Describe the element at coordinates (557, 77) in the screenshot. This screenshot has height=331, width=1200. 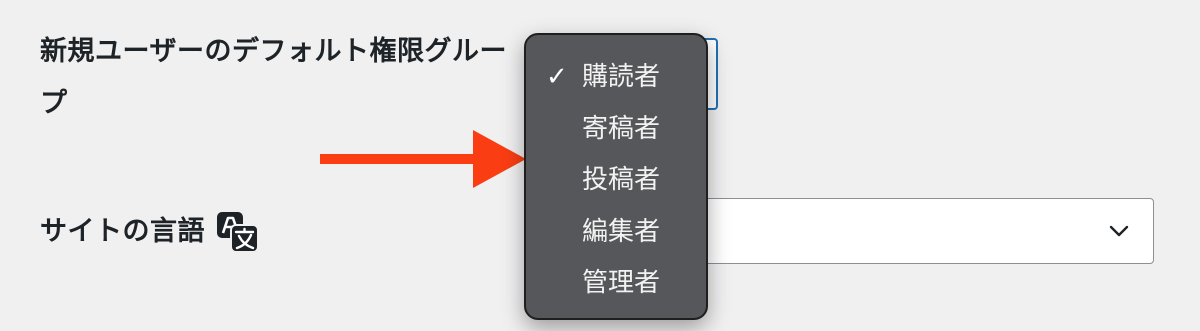
I see `checkmark-icon: ✓` at that location.